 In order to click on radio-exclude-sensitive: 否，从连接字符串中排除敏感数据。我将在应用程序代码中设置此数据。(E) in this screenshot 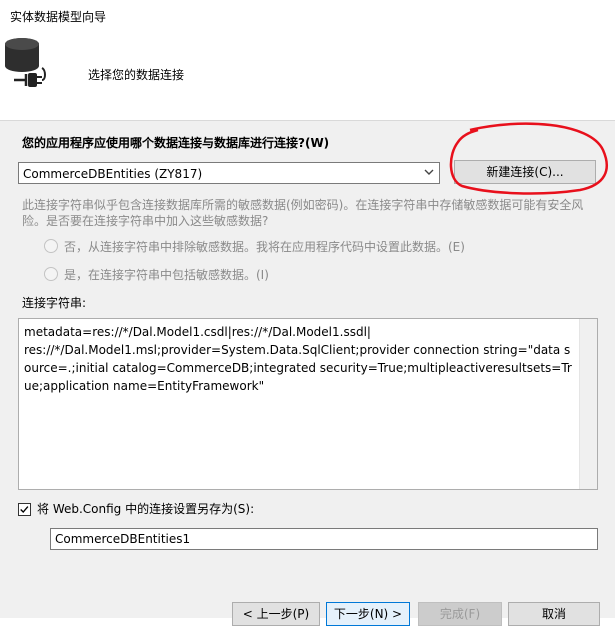, I will do `click(254, 246)`.